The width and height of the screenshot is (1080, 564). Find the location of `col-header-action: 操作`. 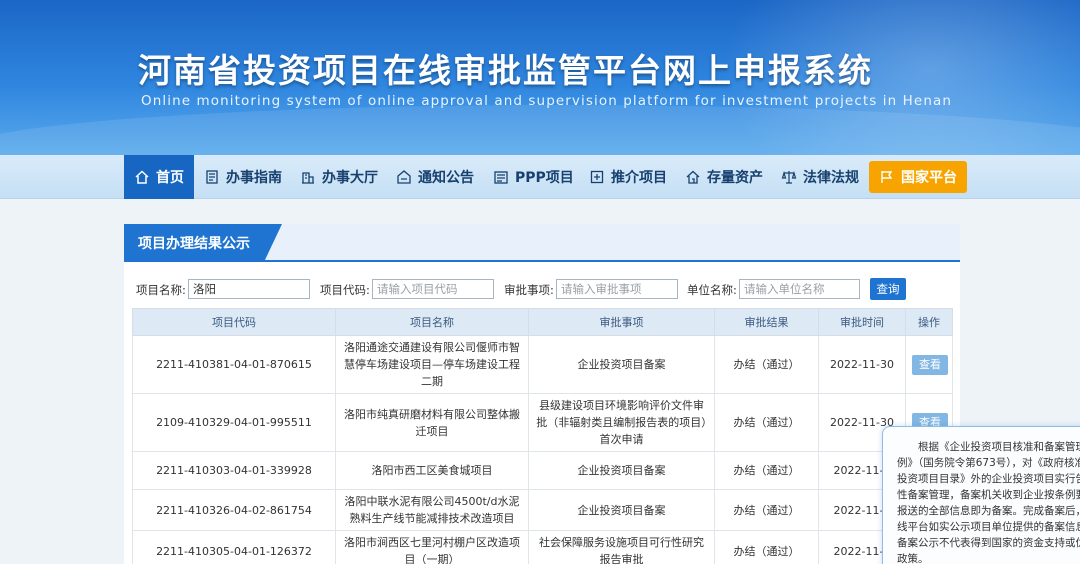

col-header-action: 操作 is located at coordinates (929, 322).